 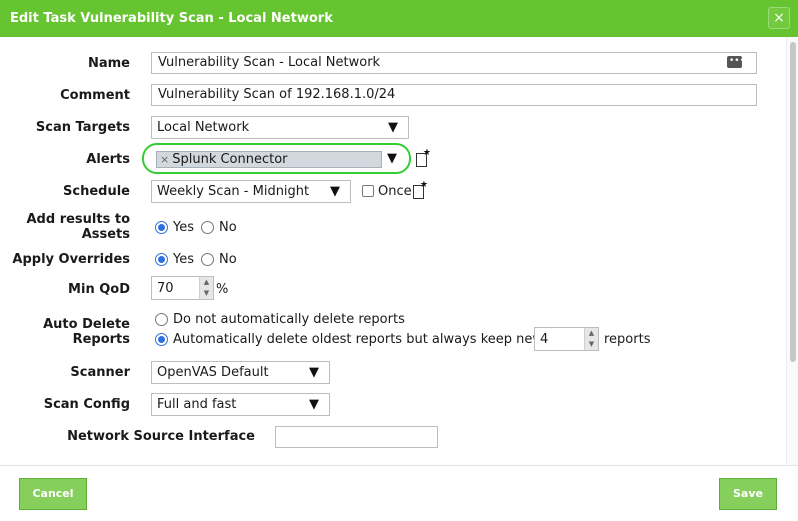 I want to click on auto-delete-none-radio, so click(x=161, y=319).